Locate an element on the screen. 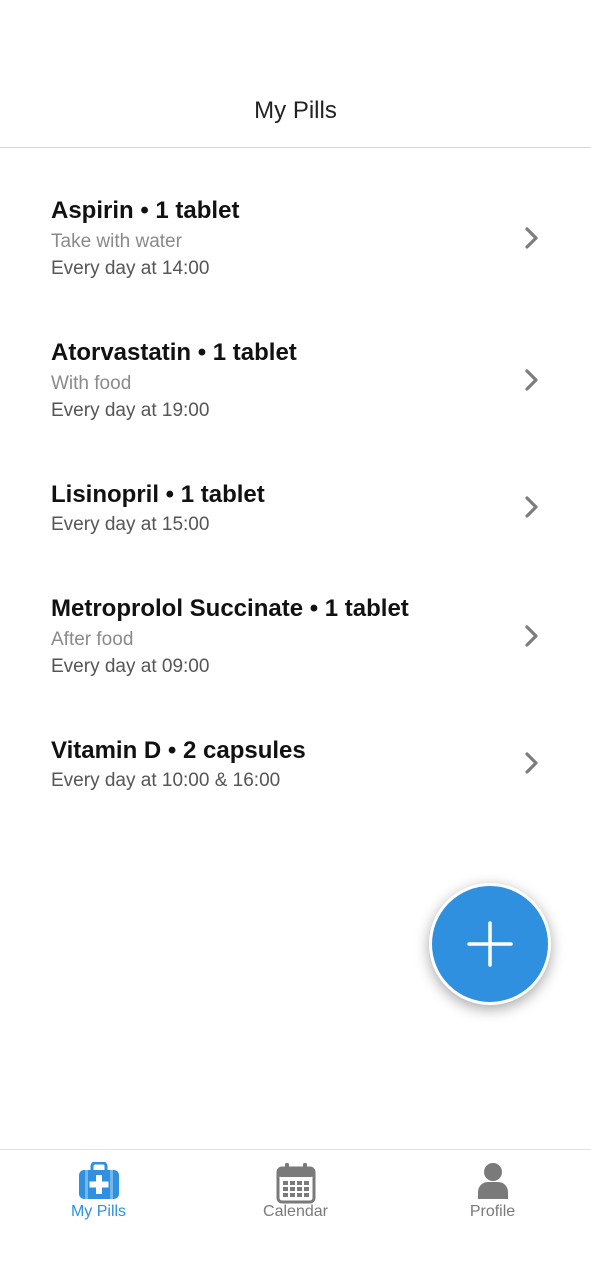  pill-heading: Aspirin • 1 tablet is located at coordinates (145, 210).